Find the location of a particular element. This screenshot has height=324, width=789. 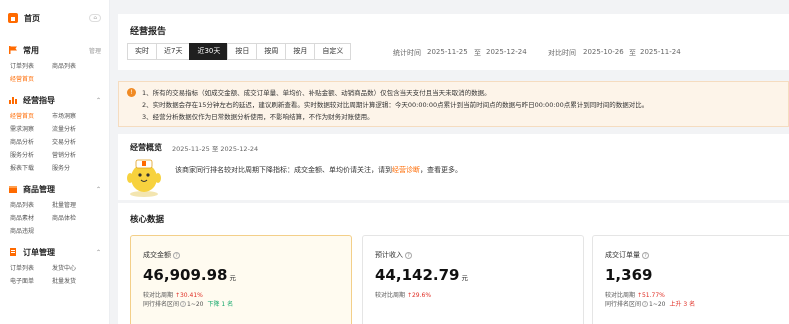

chart-icon is located at coordinates (13, 100).